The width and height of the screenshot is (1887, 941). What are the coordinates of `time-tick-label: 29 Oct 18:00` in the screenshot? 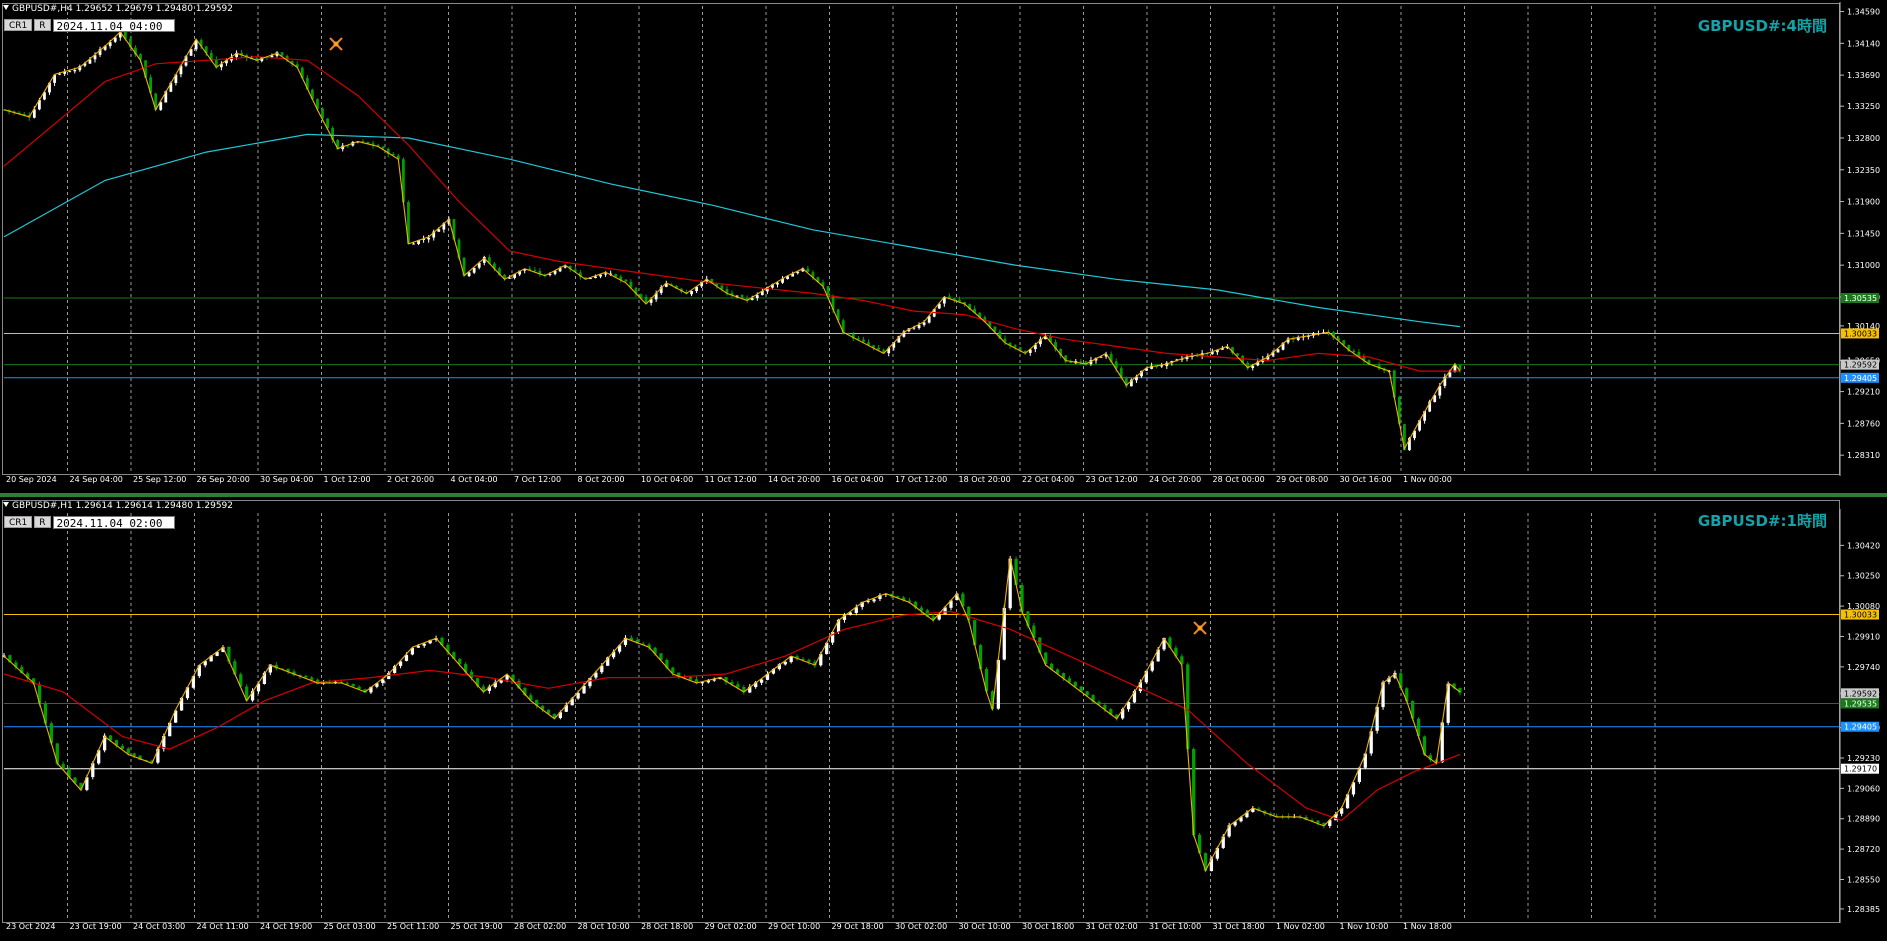 It's located at (858, 926).